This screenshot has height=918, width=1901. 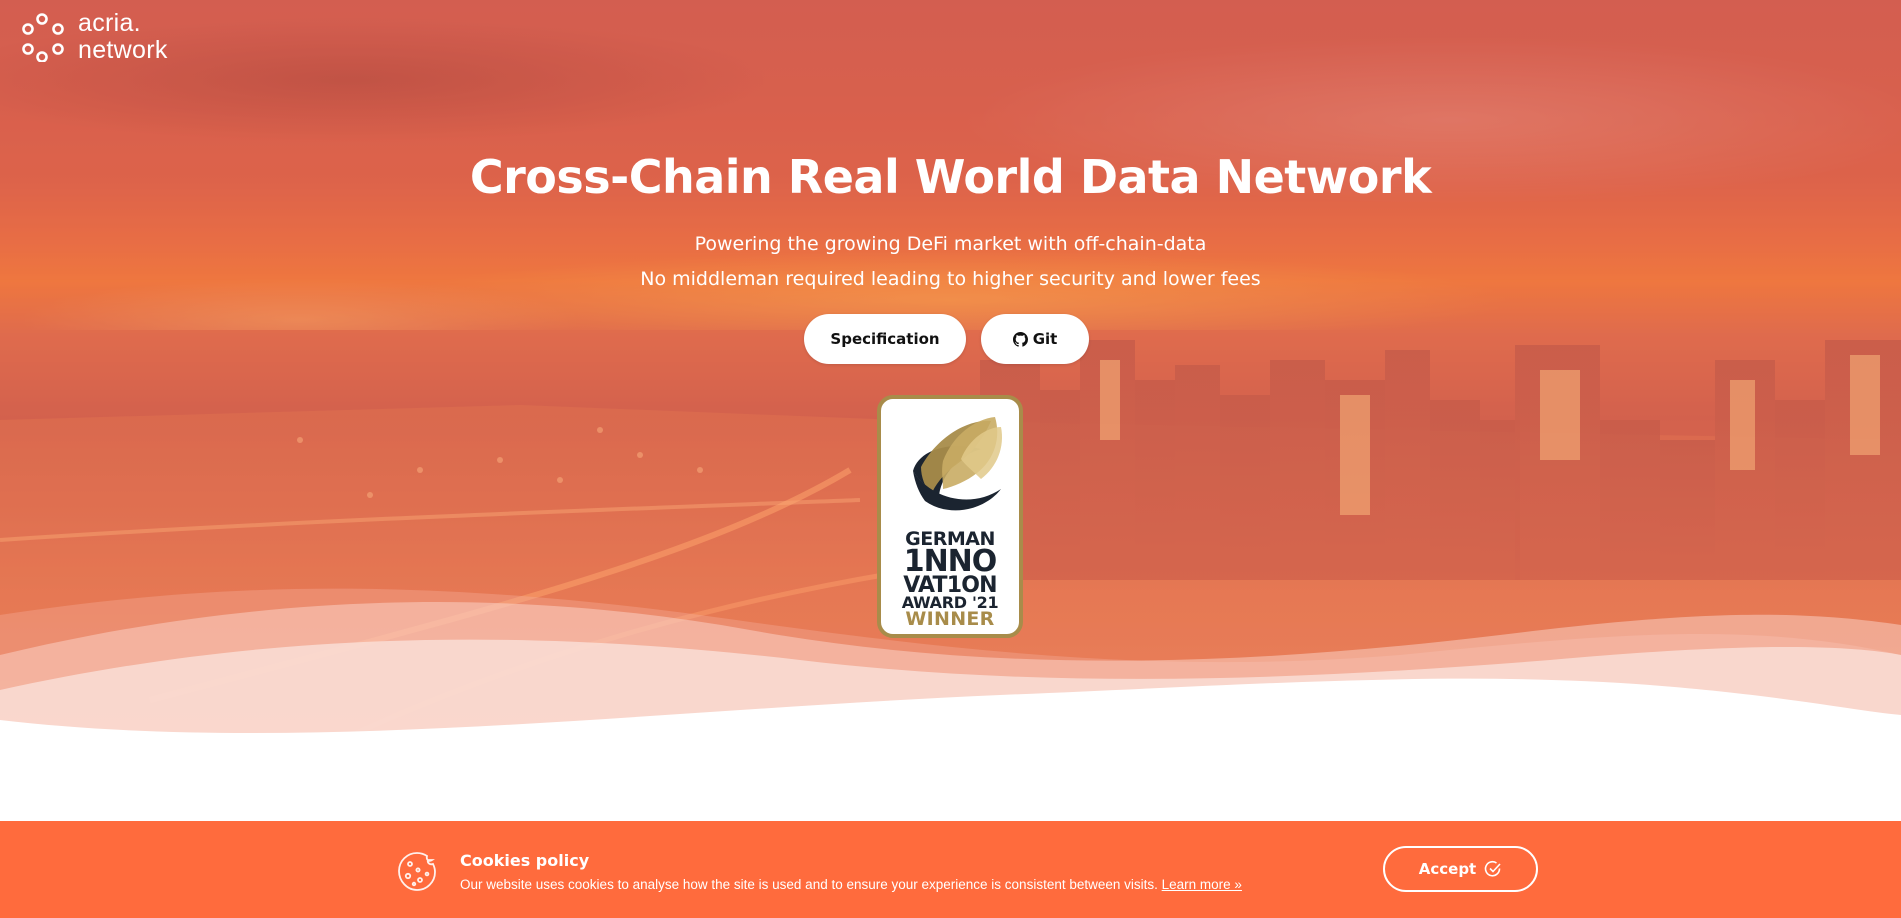 I want to click on cookie-title: Cookies policy, so click(x=525, y=860).